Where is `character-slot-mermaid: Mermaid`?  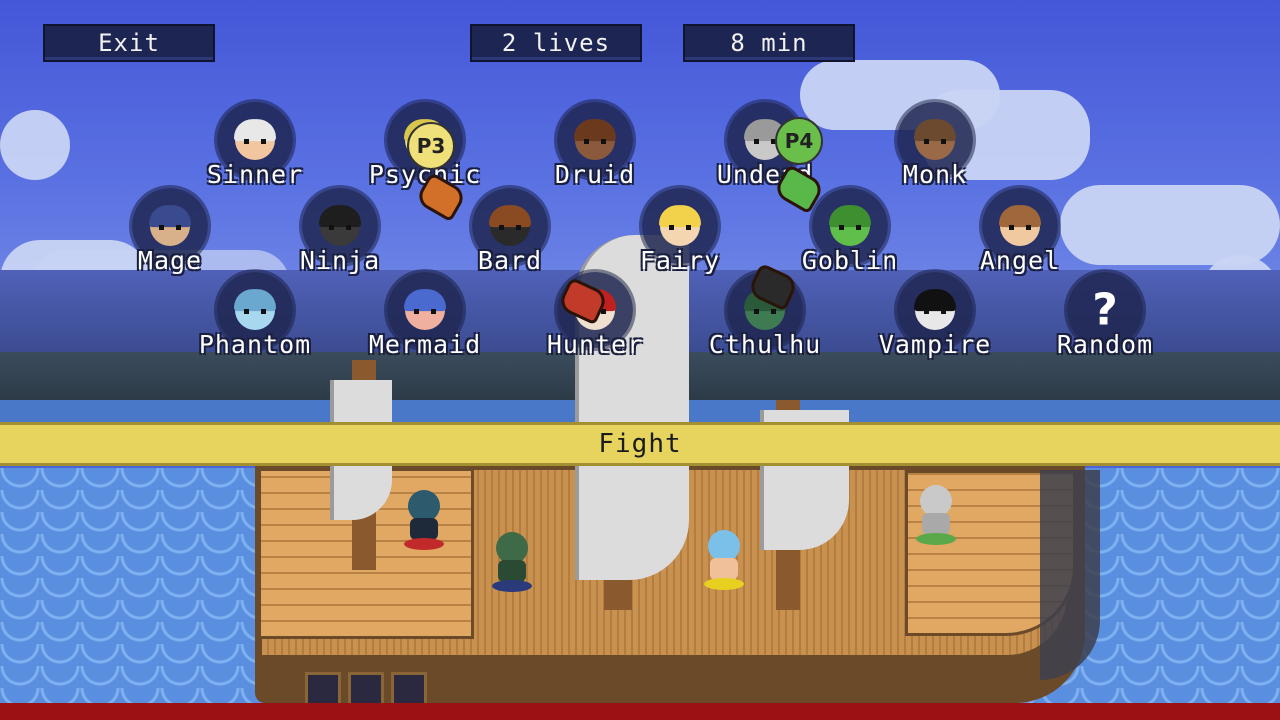
character-slot-mermaid: Mermaid is located at coordinates (425, 322).